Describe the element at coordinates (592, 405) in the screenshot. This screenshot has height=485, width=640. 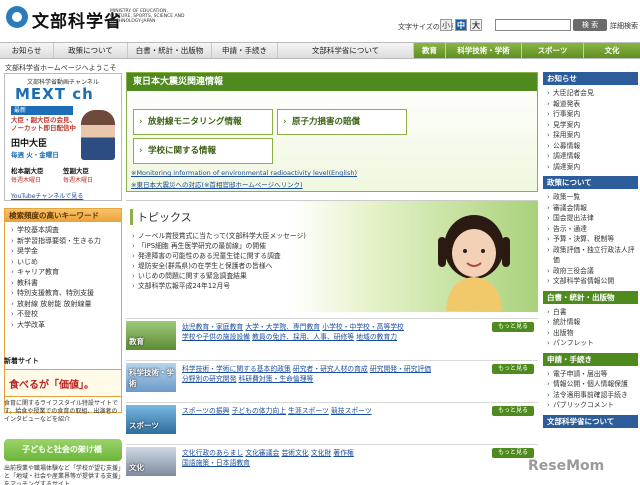
I see `application-link: パブリックコメント` at that location.